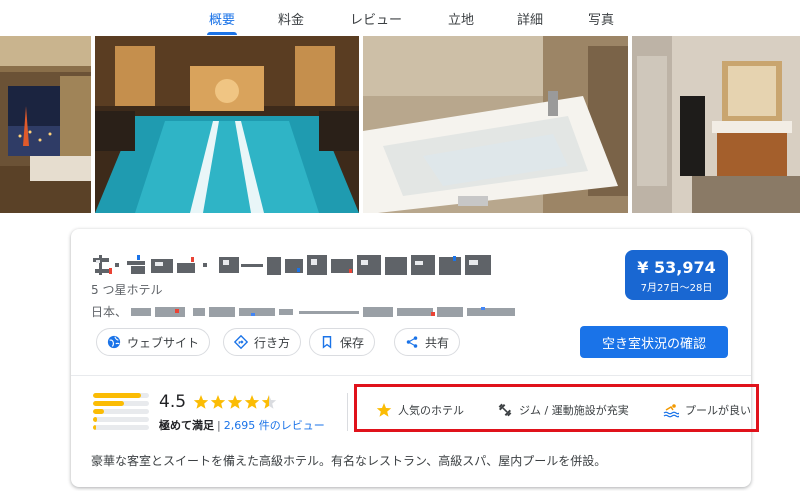  Describe the element at coordinates (186, 425) in the screenshot. I see `rating-label: 極めて満足` at that location.